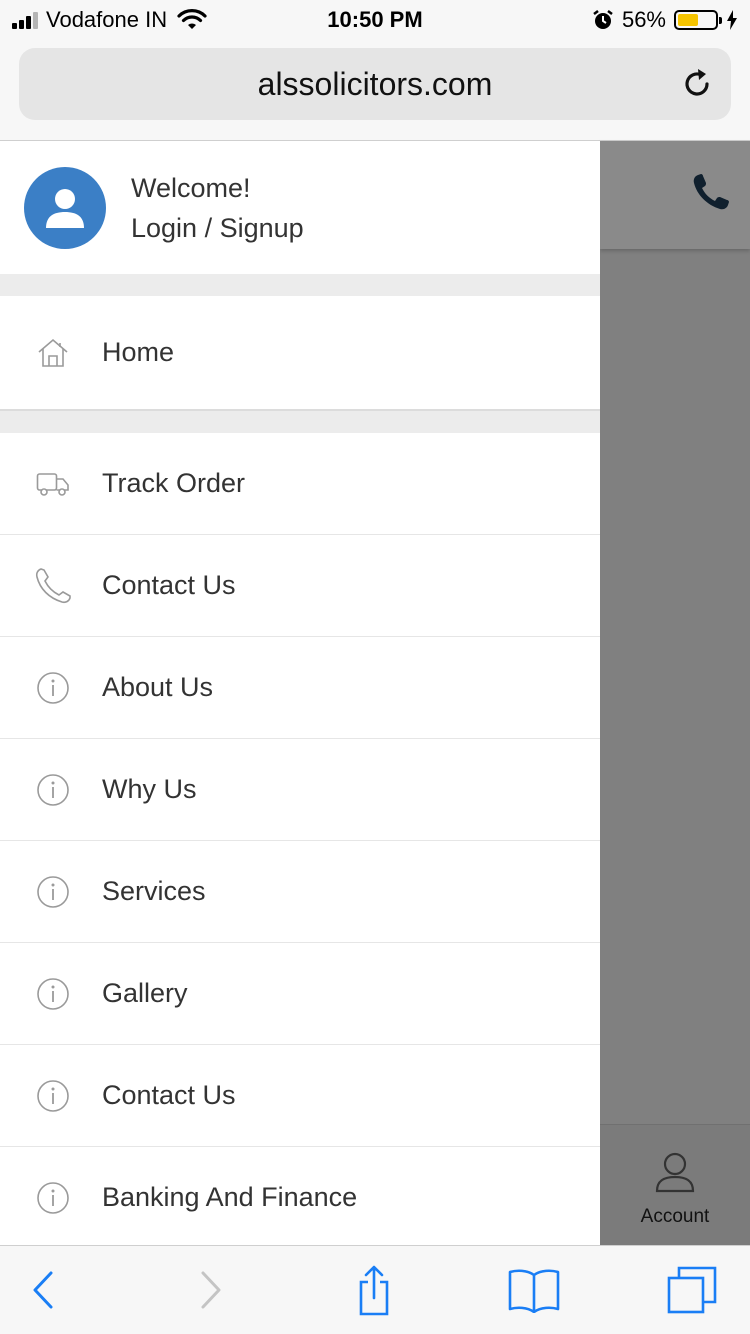 This screenshot has width=750, height=1334. I want to click on welcome-text: Welcome!, so click(191, 187).